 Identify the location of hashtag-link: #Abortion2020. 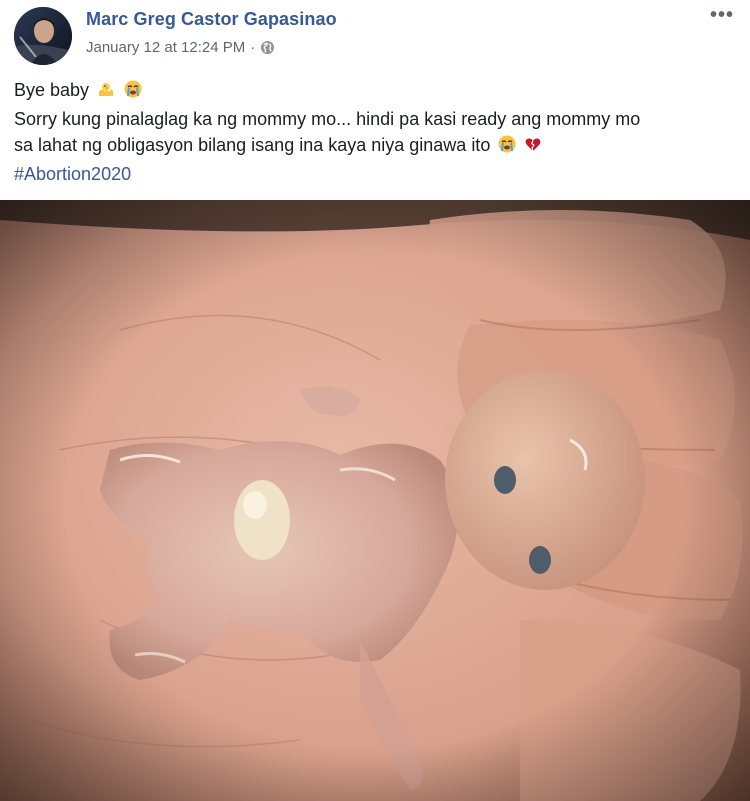
(72, 174).